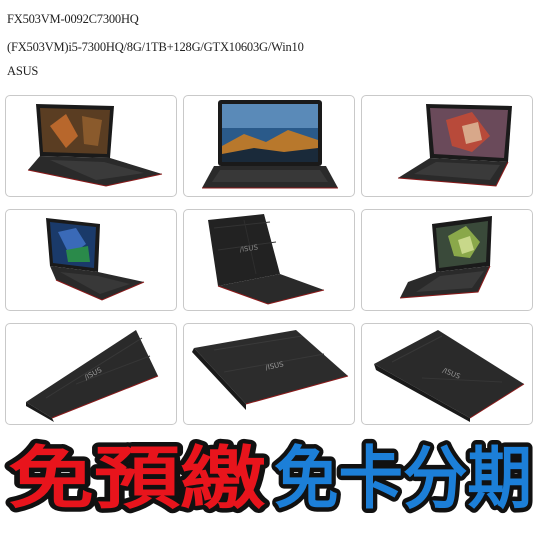 The height and width of the screenshot is (540, 540). I want to click on laptop-closed-right-image: /ISUS, so click(449, 376).